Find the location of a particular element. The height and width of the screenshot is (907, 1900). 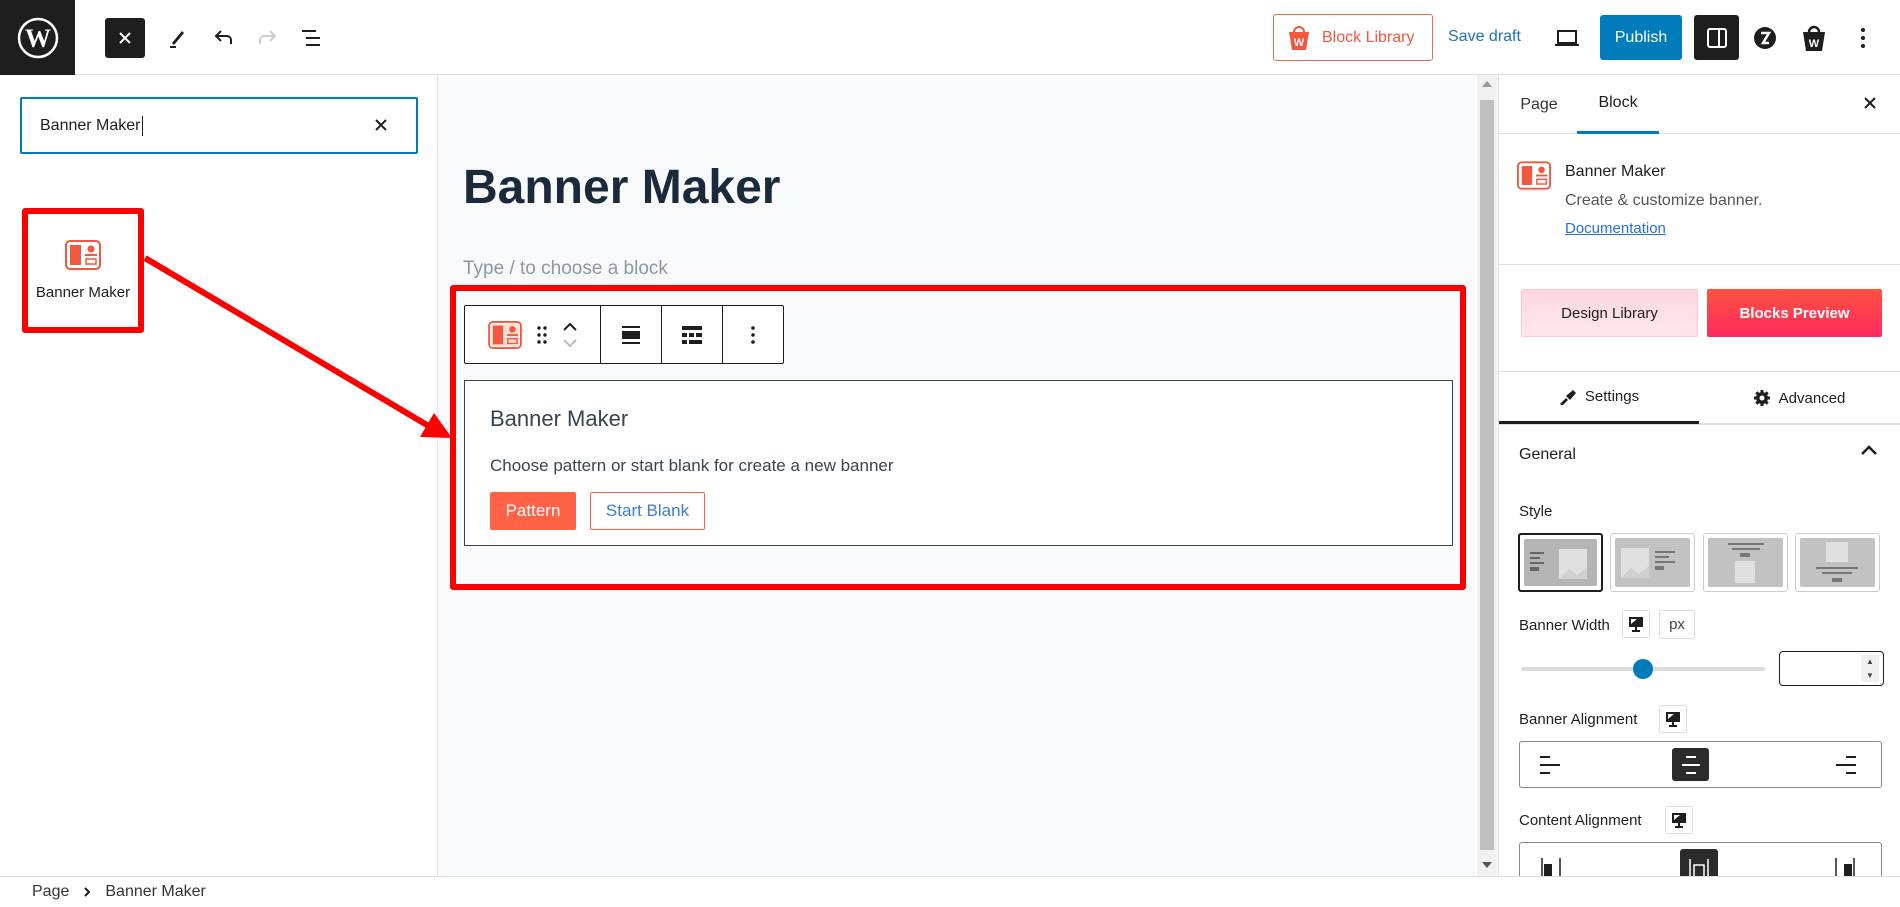

settings-toggle-button is located at coordinates (1716, 37).